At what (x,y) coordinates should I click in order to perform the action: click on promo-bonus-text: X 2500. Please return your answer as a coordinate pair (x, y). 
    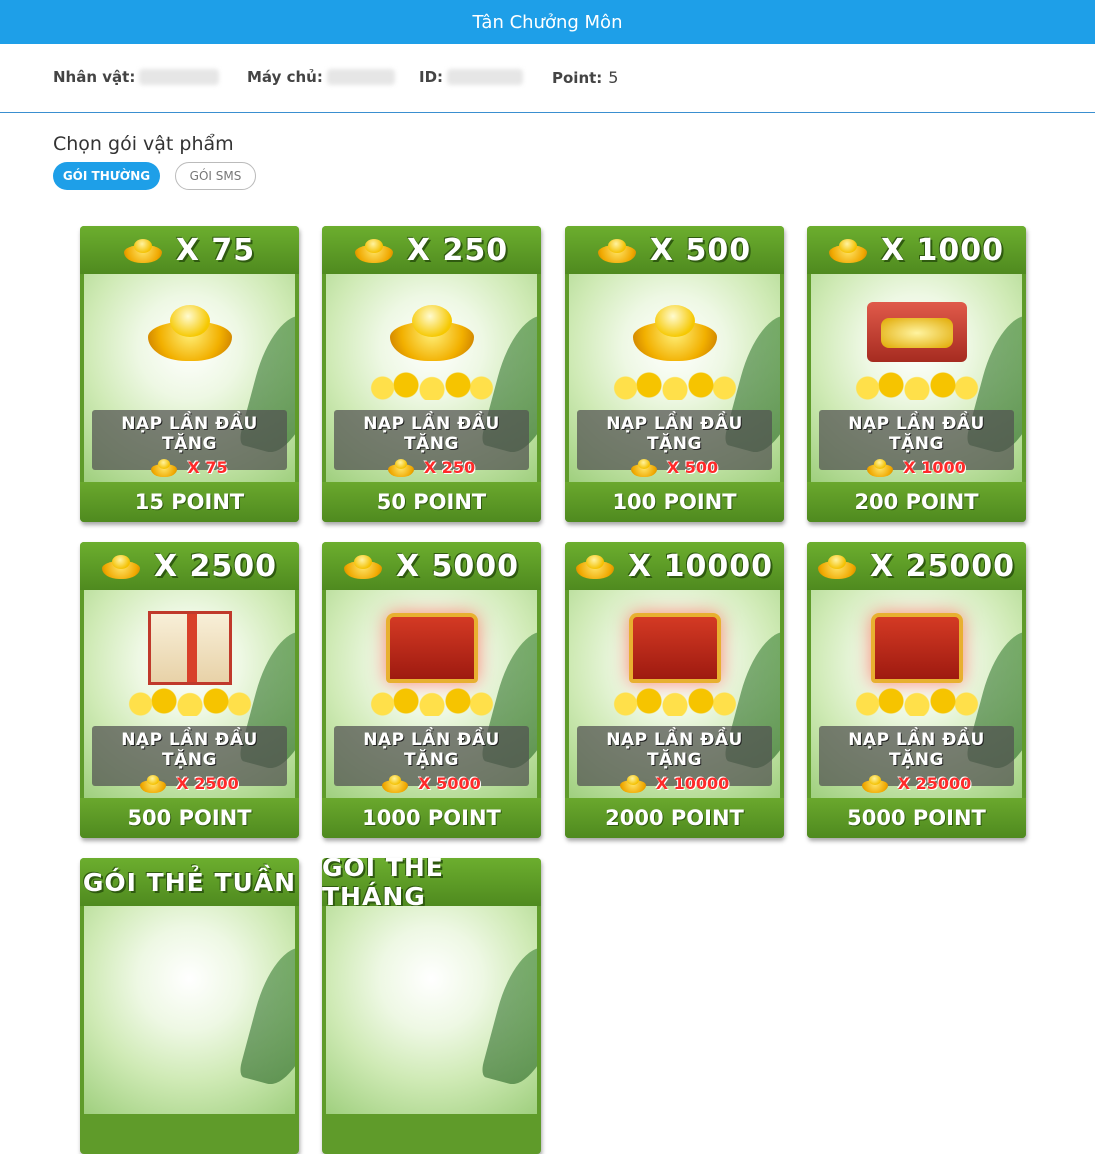
    Looking at the image, I should click on (207, 783).